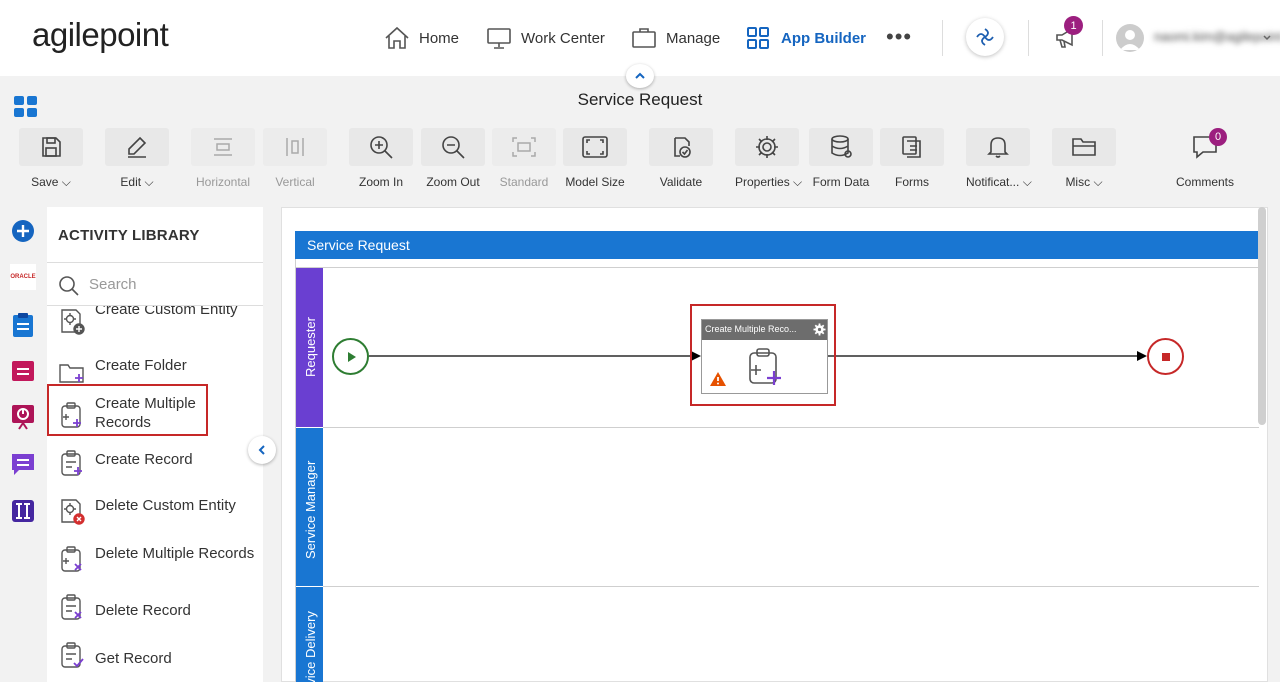  I want to click on forms-icon, so click(911, 147).